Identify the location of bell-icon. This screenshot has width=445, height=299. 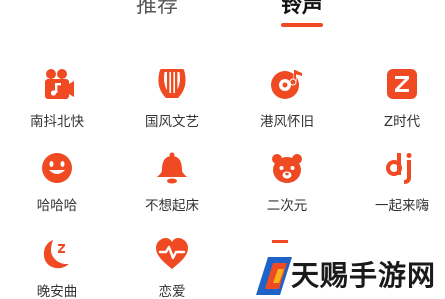
(172, 168).